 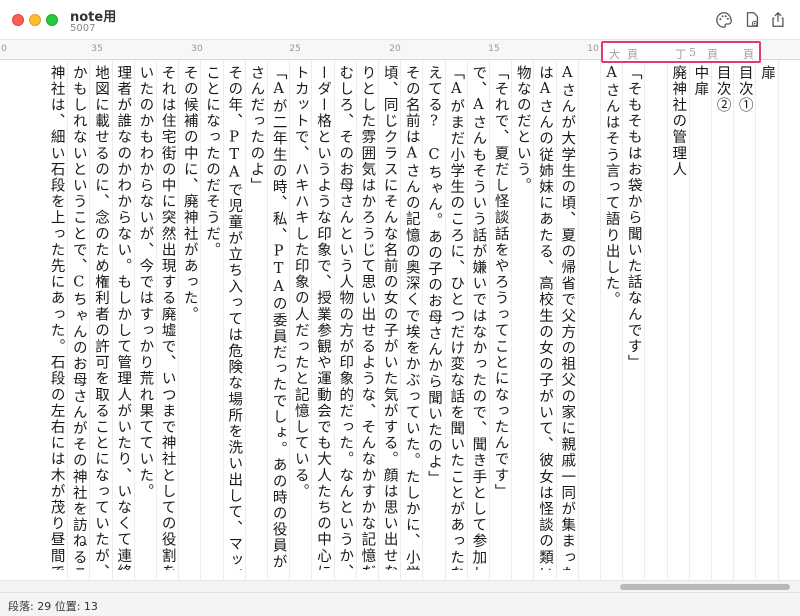 I want to click on text-line: Aさんはそう言って語り出した。, so click(x=612, y=317).